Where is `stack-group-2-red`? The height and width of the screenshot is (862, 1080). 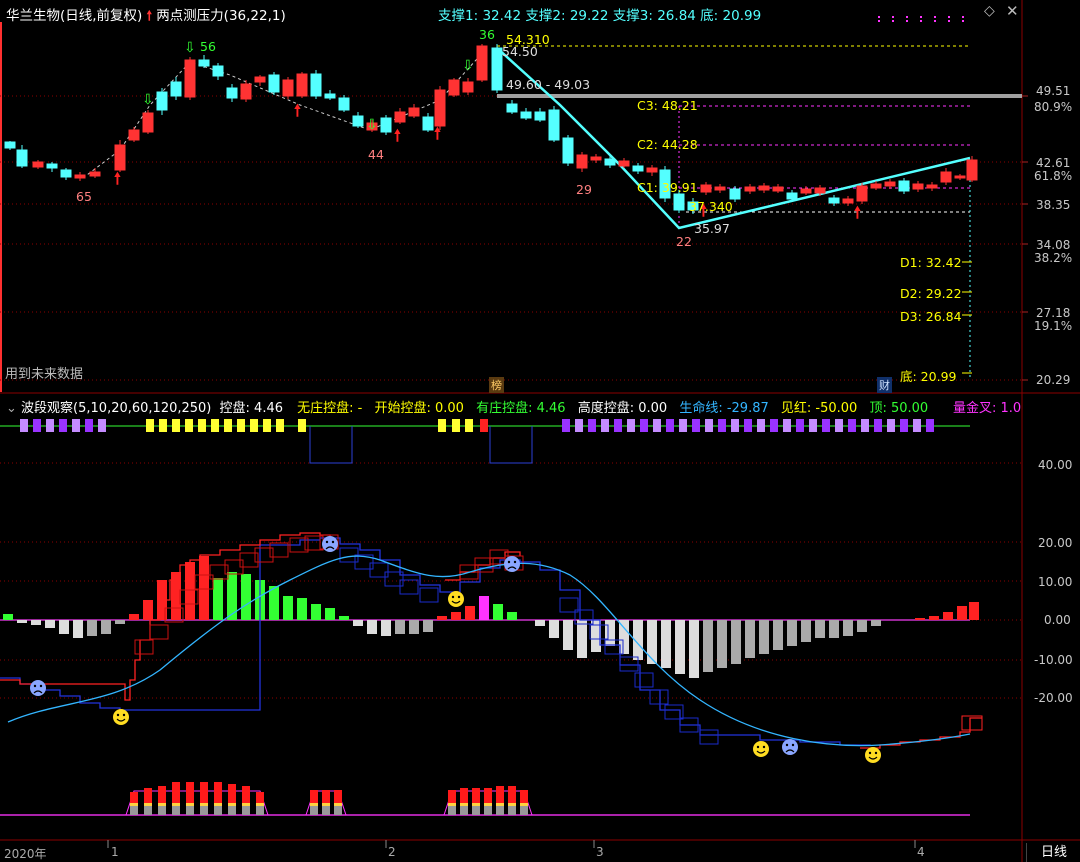
stack-group-2-red is located at coordinates (326, 796).